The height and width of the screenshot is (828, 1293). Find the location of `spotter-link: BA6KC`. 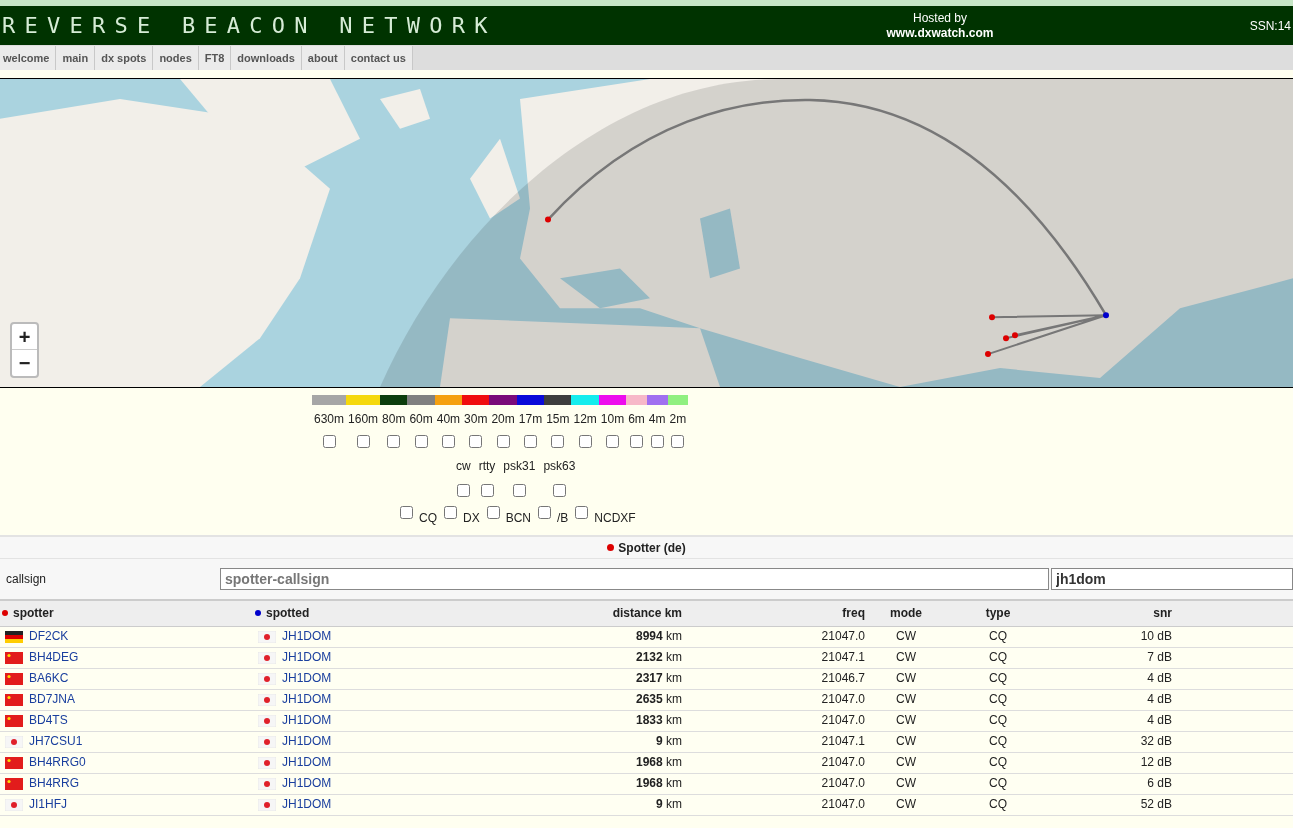

spotter-link: BA6KC is located at coordinates (49, 678).